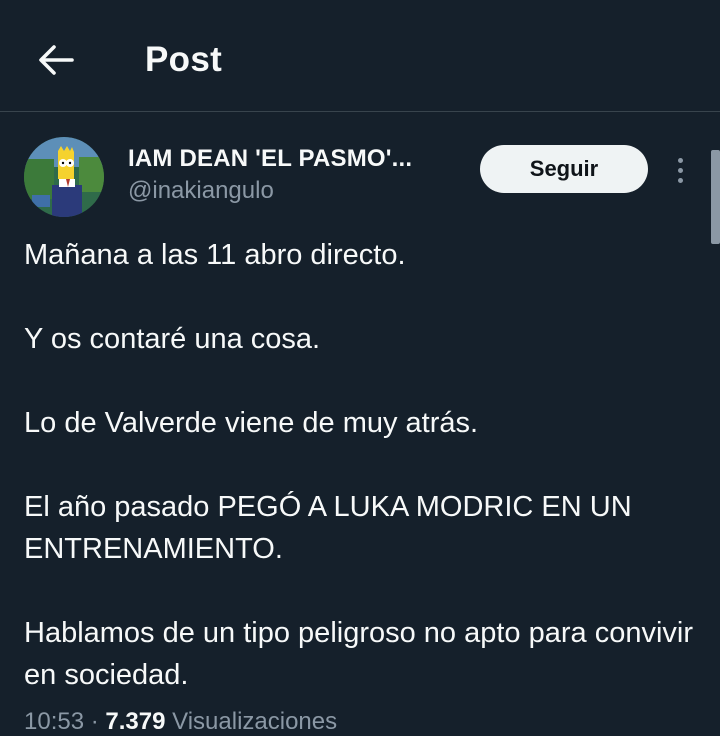 Image resolution: width=720 pixels, height=736 pixels. Describe the element at coordinates (54, 721) in the screenshot. I see `tweet-time: 10:53` at that location.